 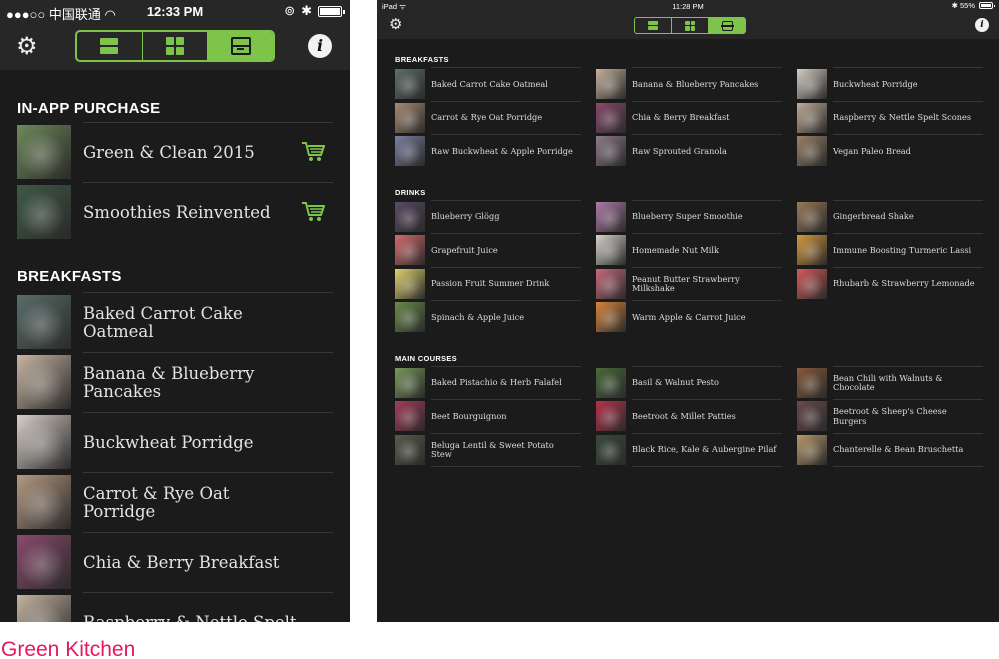 What do you see at coordinates (175, 561) in the screenshot?
I see `recipe-row: Chia & Berry Breakfast` at bounding box center [175, 561].